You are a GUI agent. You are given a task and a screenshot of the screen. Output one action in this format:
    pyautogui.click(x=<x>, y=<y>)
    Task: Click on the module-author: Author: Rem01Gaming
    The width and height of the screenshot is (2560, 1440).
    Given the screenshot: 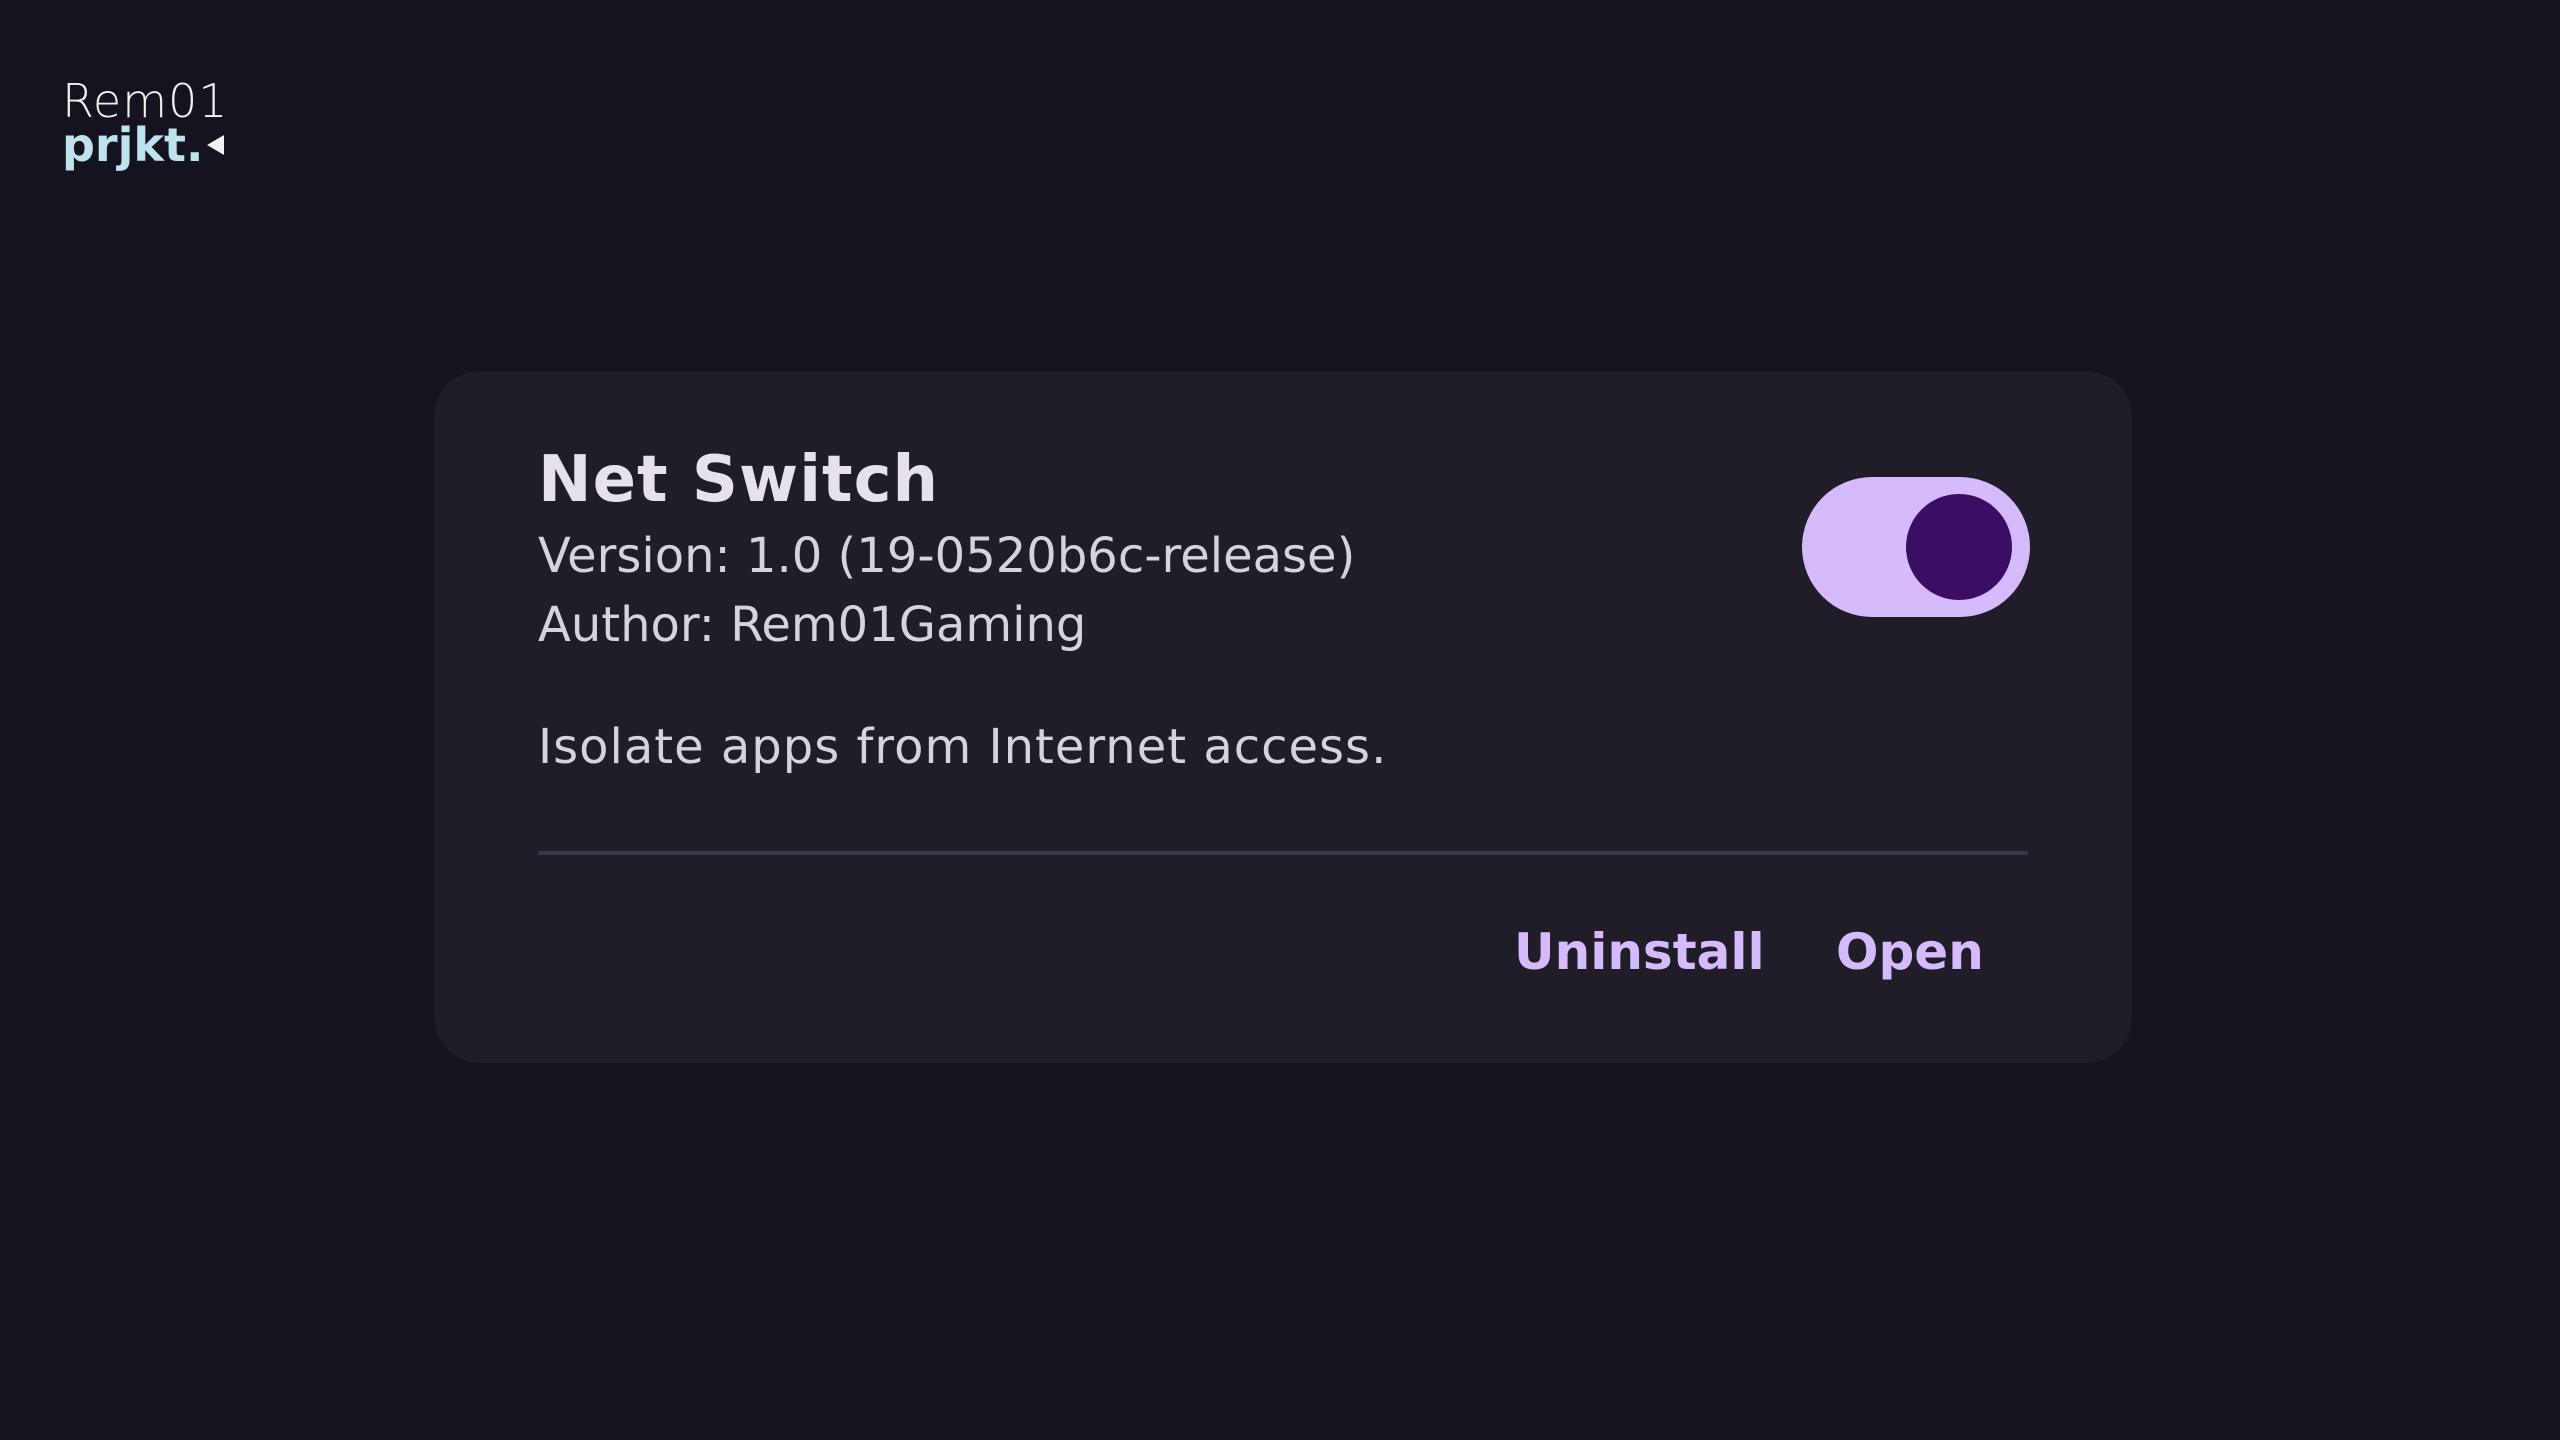 What is the action you would take?
    pyautogui.click(x=812, y=625)
    